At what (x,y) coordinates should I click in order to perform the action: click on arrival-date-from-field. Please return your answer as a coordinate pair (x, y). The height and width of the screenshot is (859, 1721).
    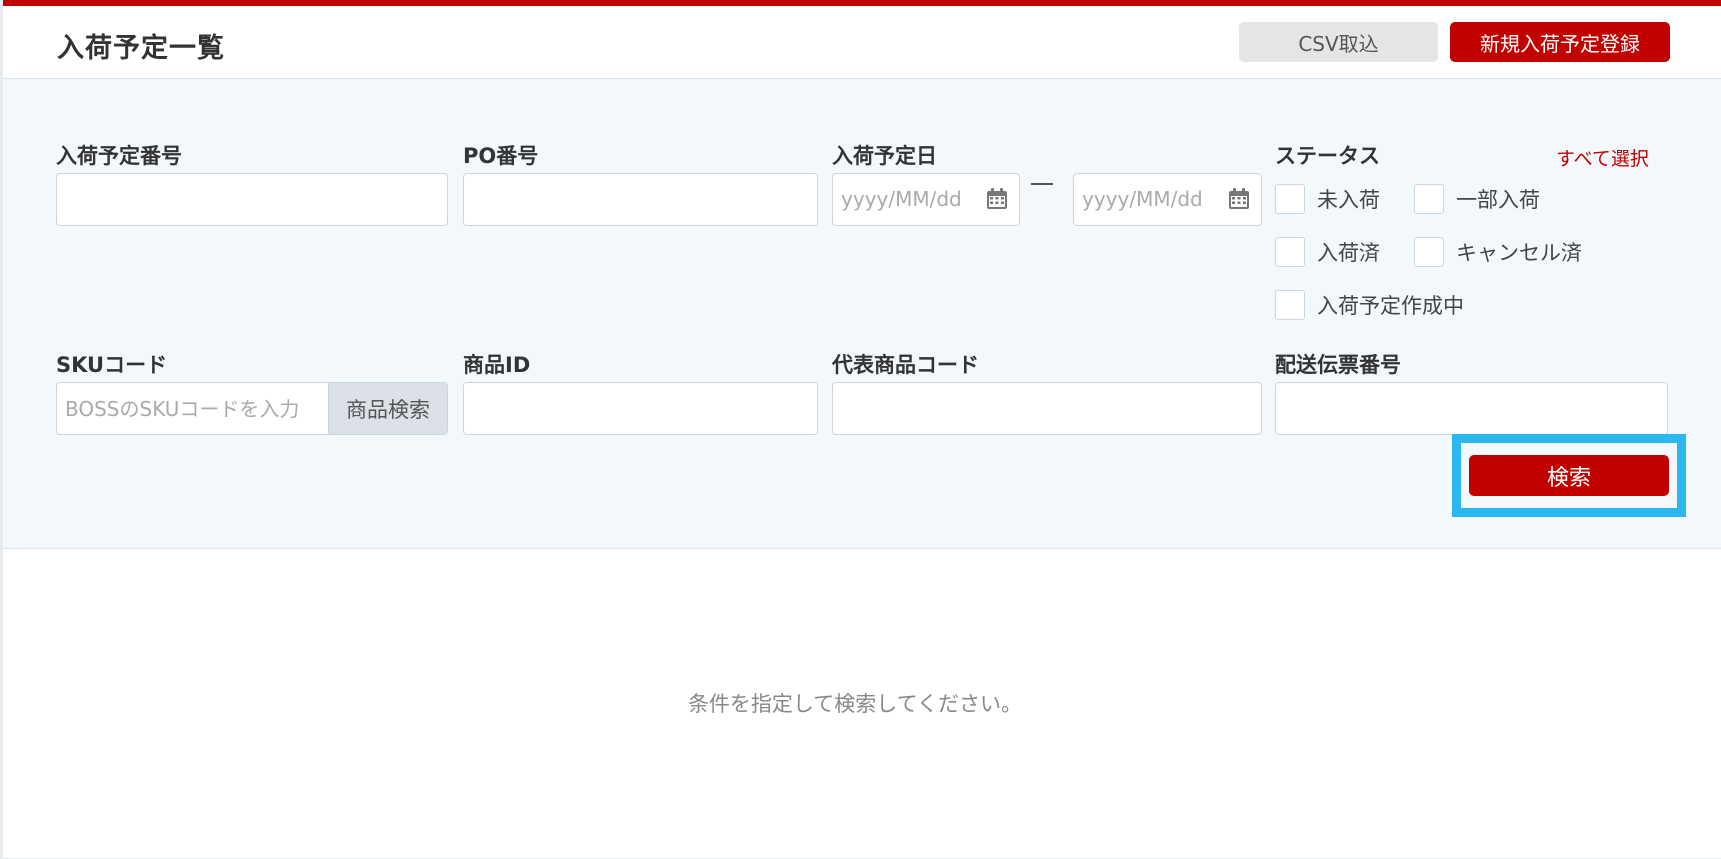
    Looking at the image, I should click on (926, 199).